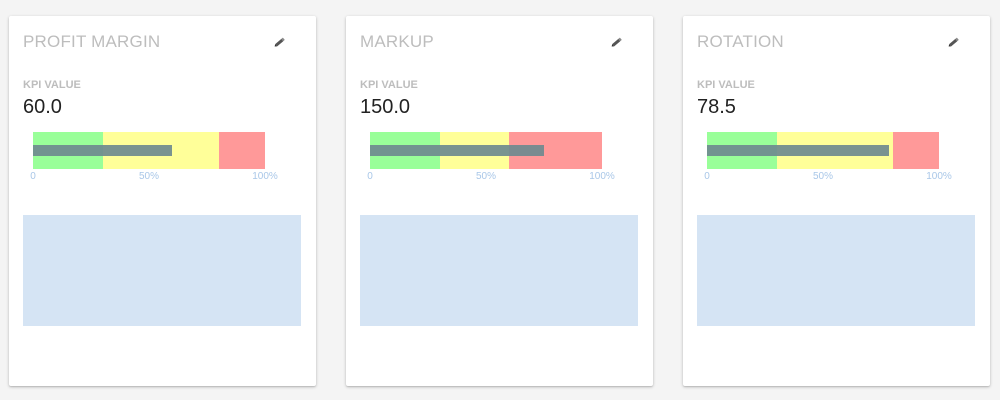 This screenshot has height=400, width=1000. I want to click on kpi-value: 150.0, so click(385, 107).